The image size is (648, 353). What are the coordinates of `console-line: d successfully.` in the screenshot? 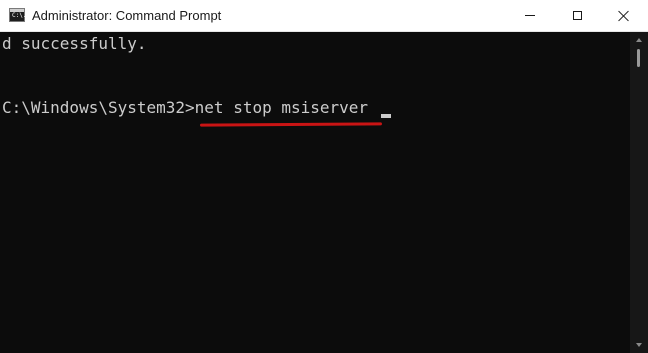 It's located at (74, 43).